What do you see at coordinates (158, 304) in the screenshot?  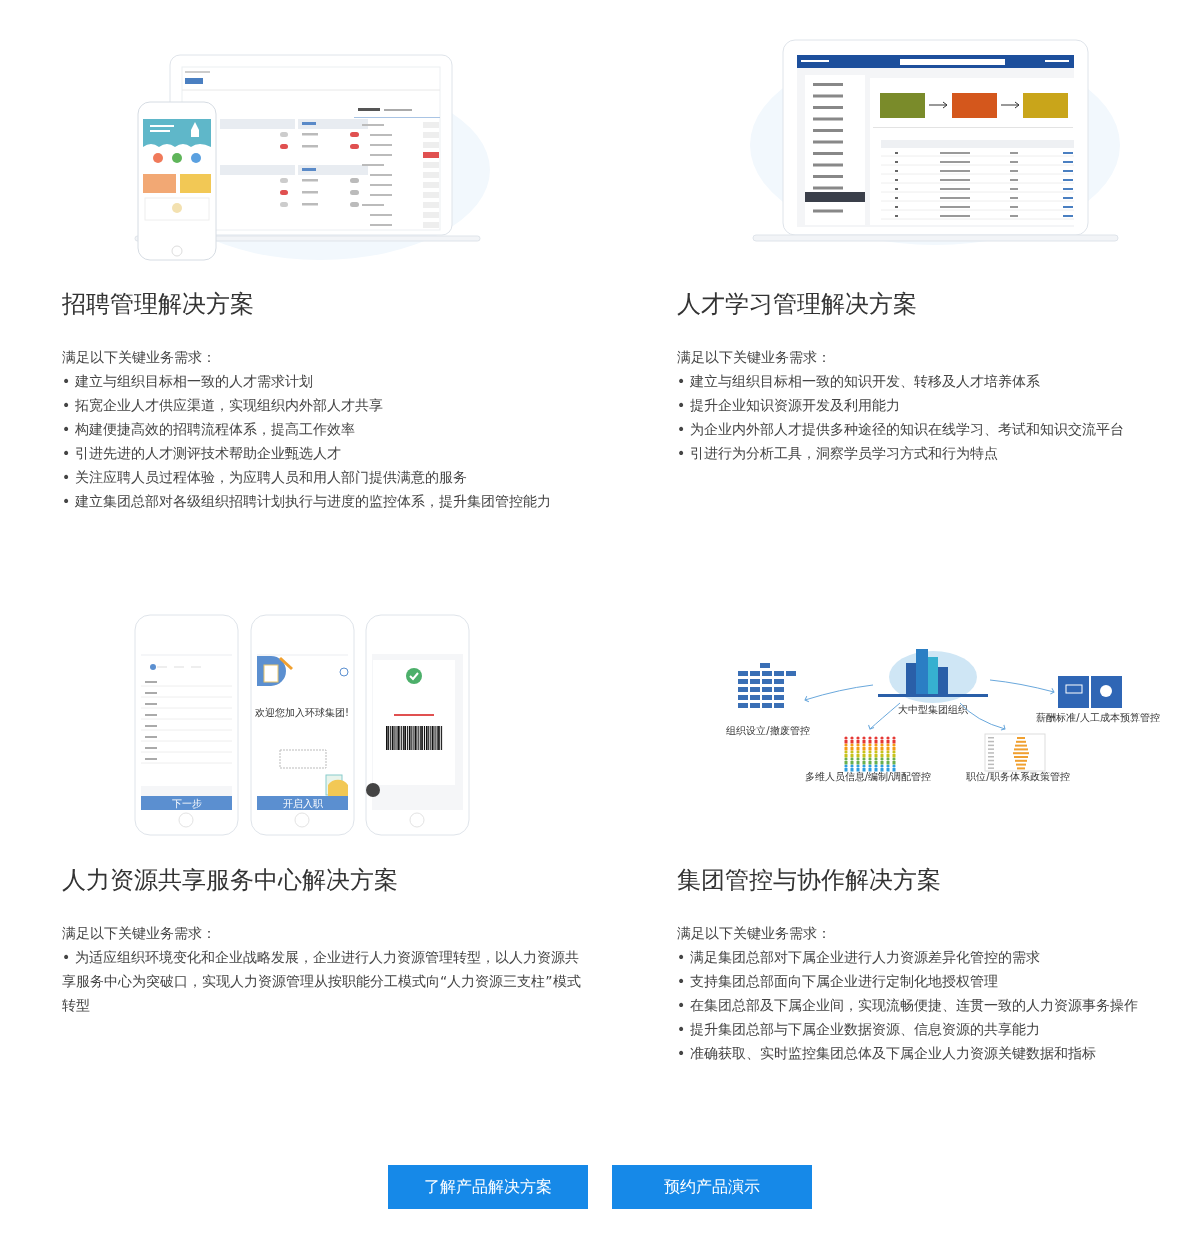 I see `section-title: 招聘管理解决方案` at bounding box center [158, 304].